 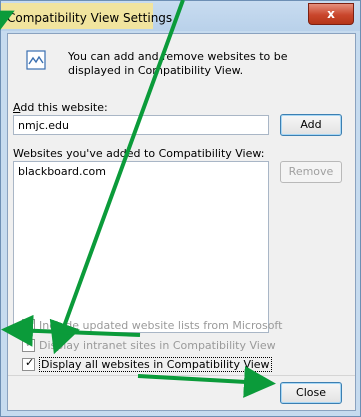 What do you see at coordinates (206, 381) in the screenshot?
I see `arrow-to-close-button` at bounding box center [206, 381].